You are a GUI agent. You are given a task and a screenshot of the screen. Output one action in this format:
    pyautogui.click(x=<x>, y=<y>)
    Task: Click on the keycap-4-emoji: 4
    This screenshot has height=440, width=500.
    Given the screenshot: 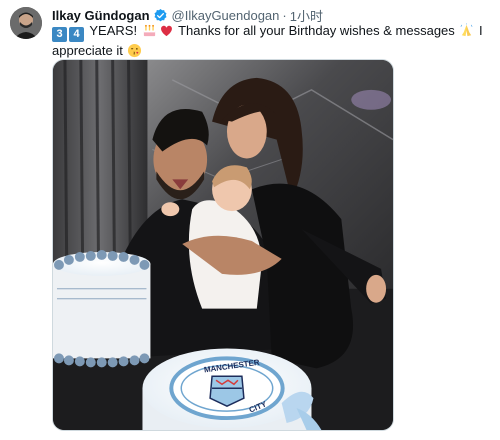 What is the action you would take?
    pyautogui.click(x=76, y=34)
    